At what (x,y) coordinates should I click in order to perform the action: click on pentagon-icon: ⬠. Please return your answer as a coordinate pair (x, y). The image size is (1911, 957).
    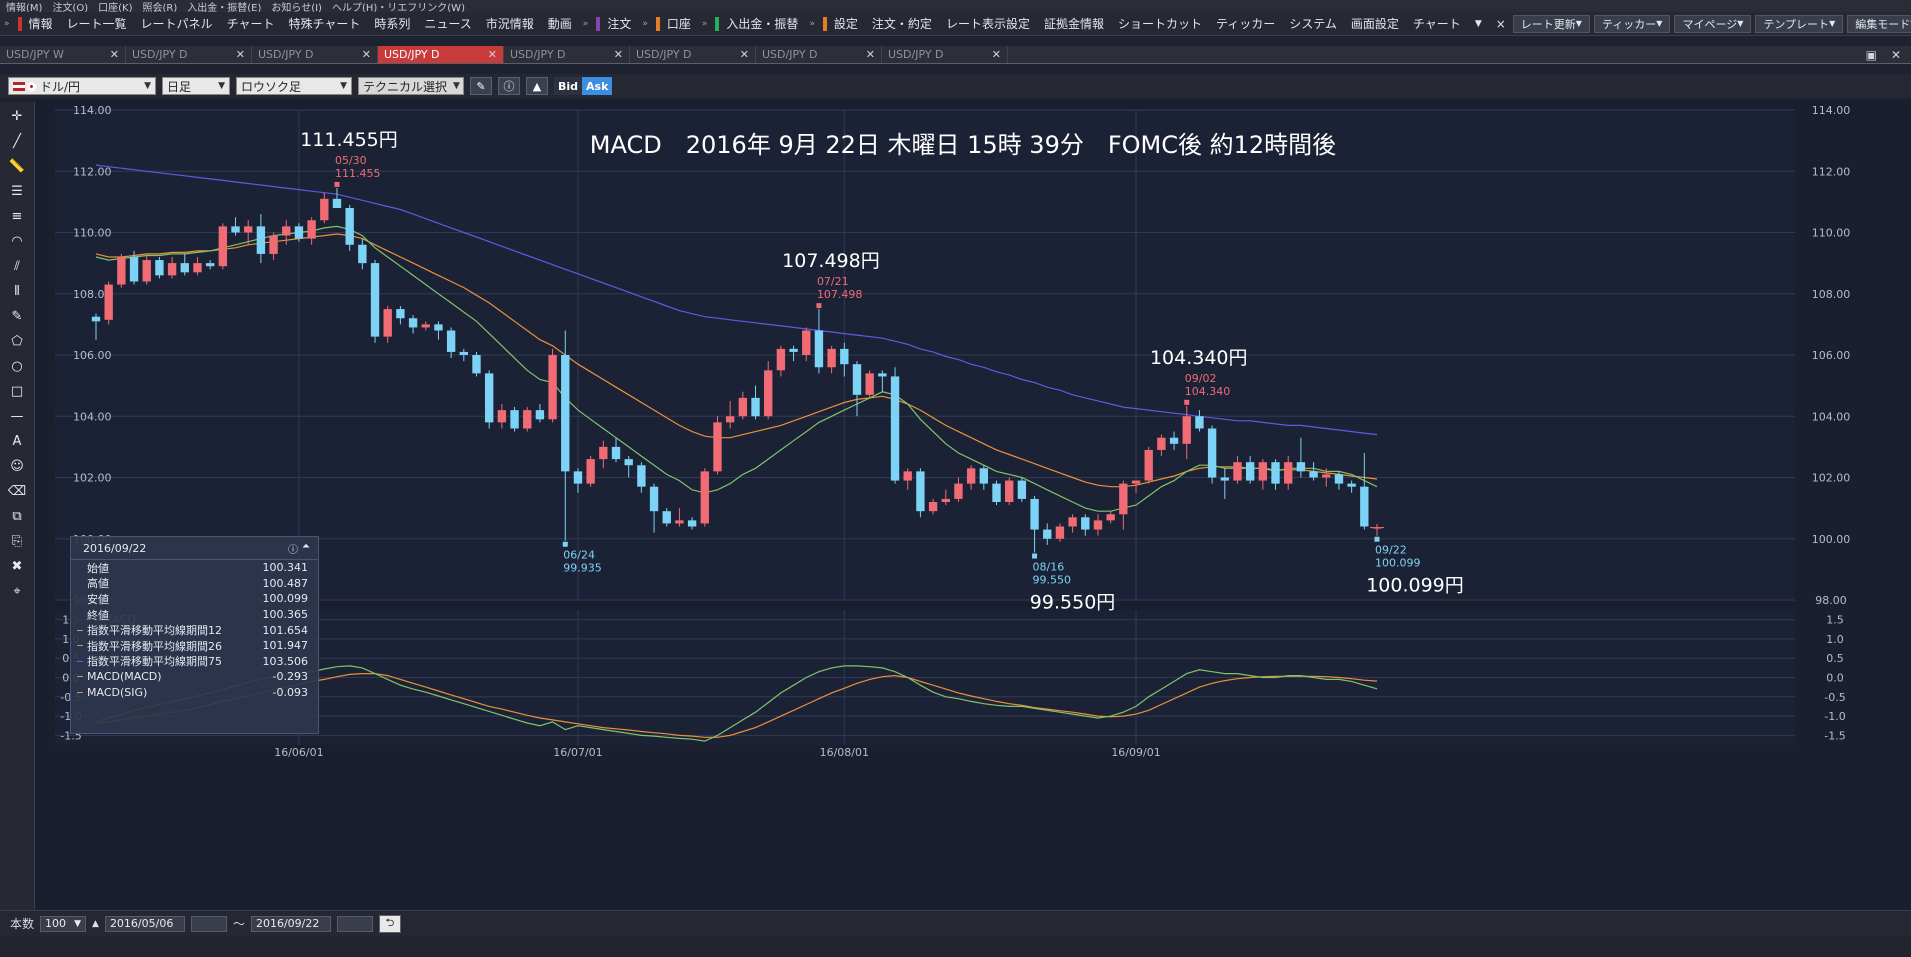
    Looking at the image, I should click on (17, 341).